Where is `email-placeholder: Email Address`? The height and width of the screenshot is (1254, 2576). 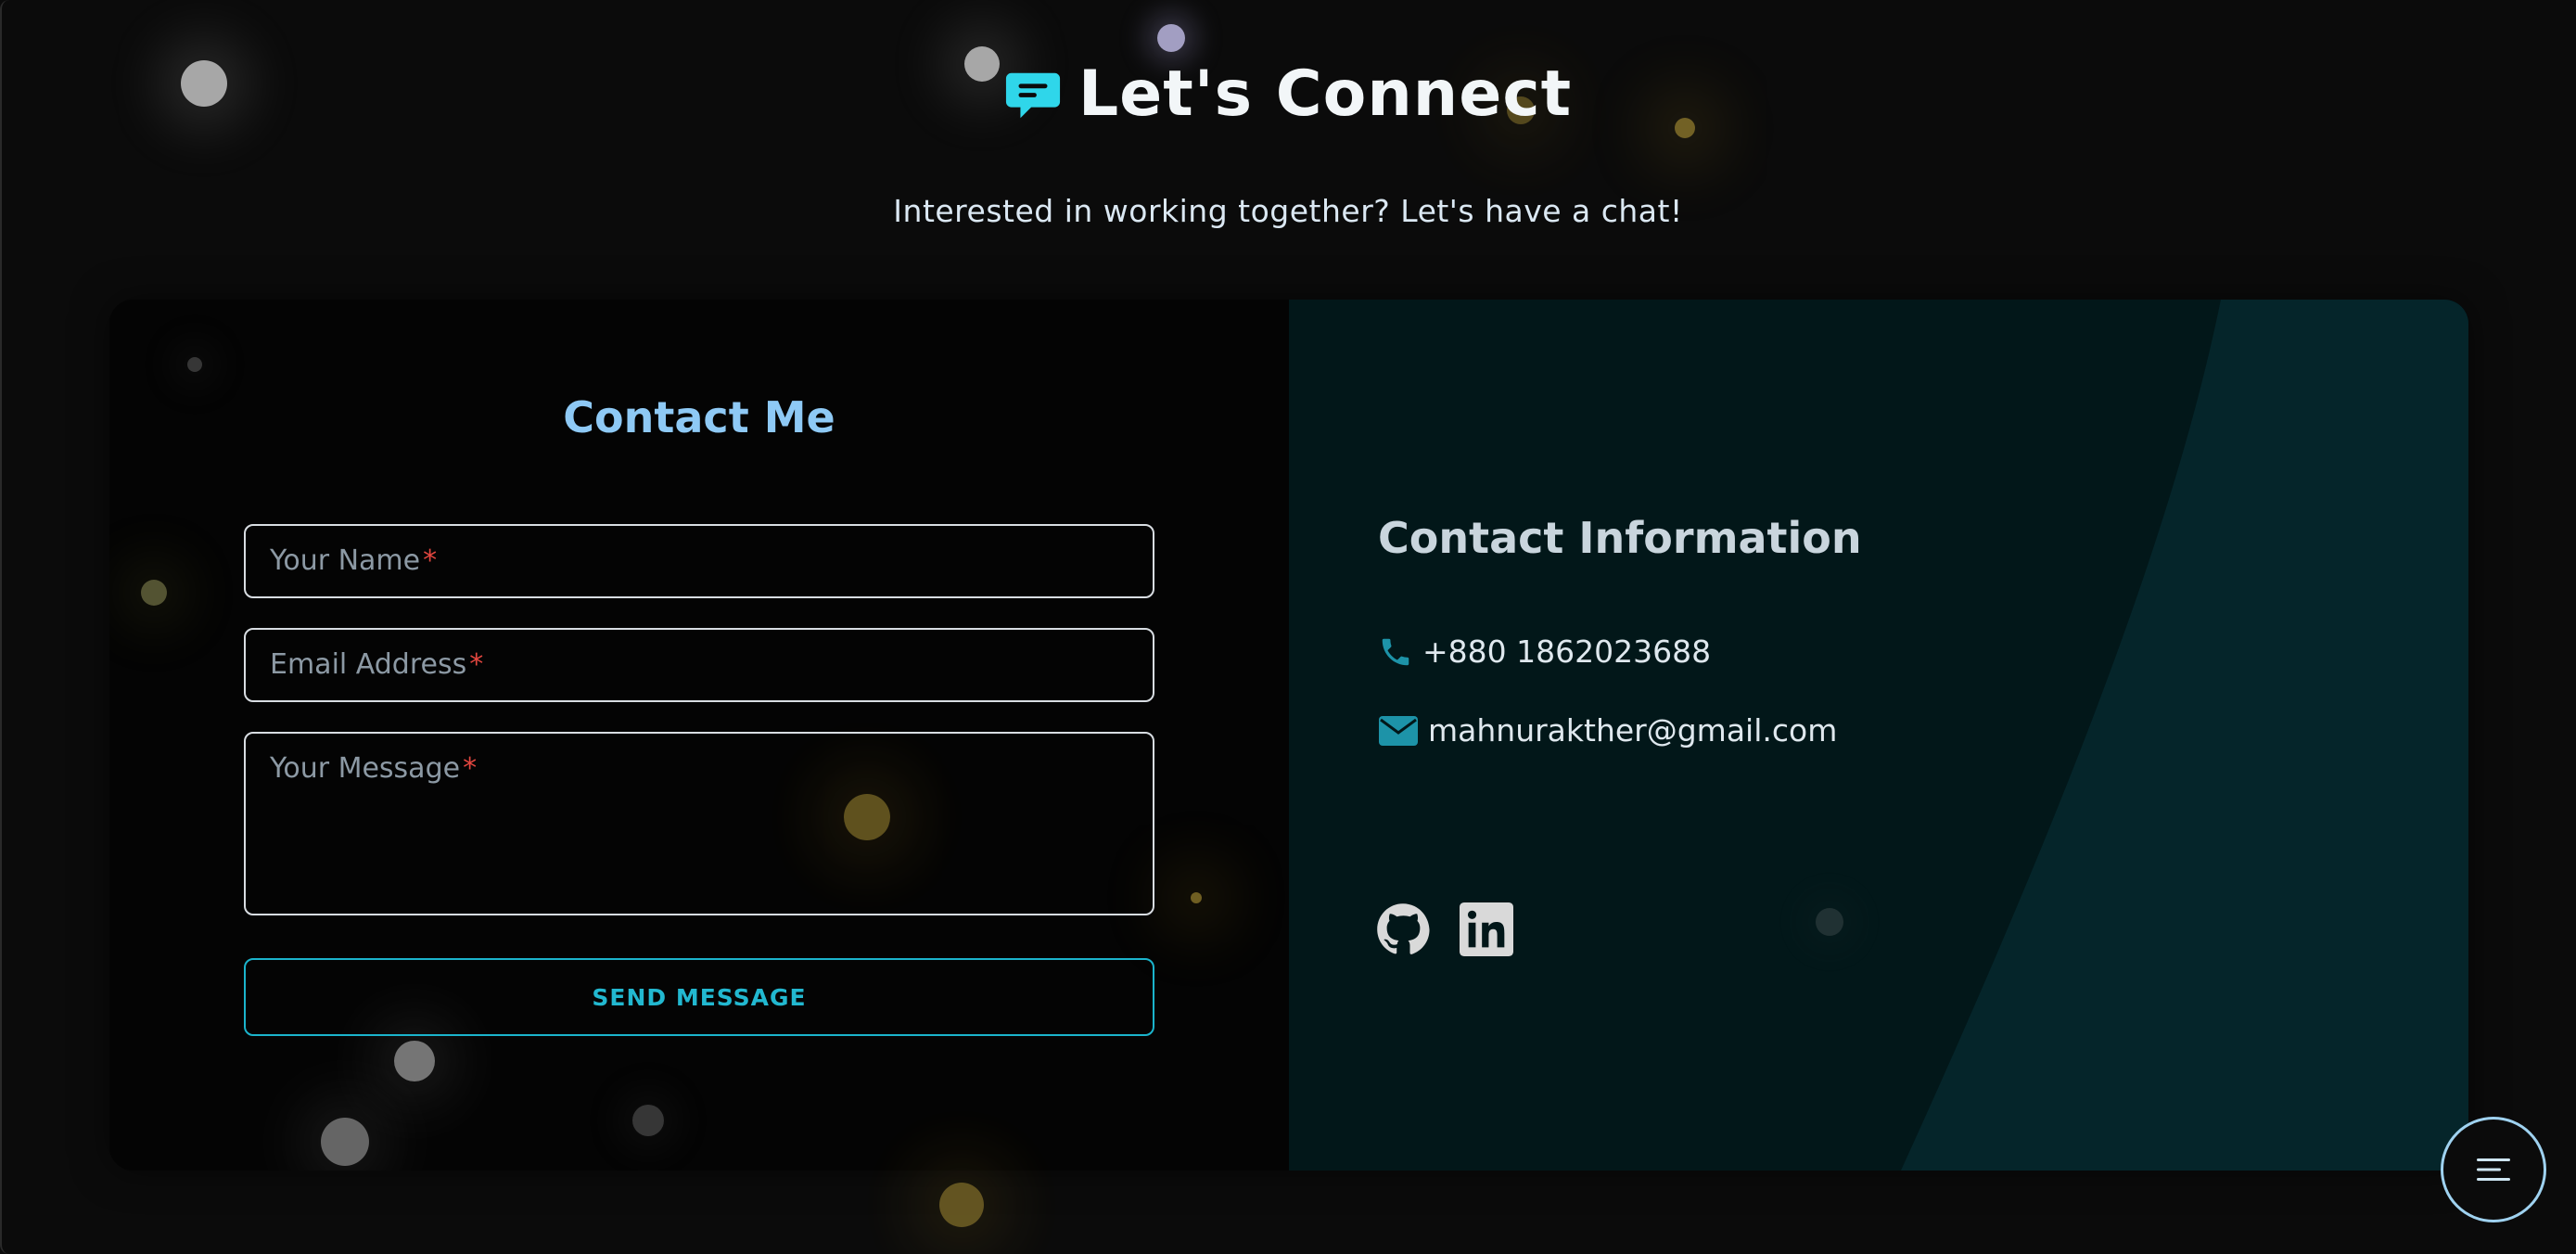
email-placeholder: Email Address is located at coordinates (368, 664).